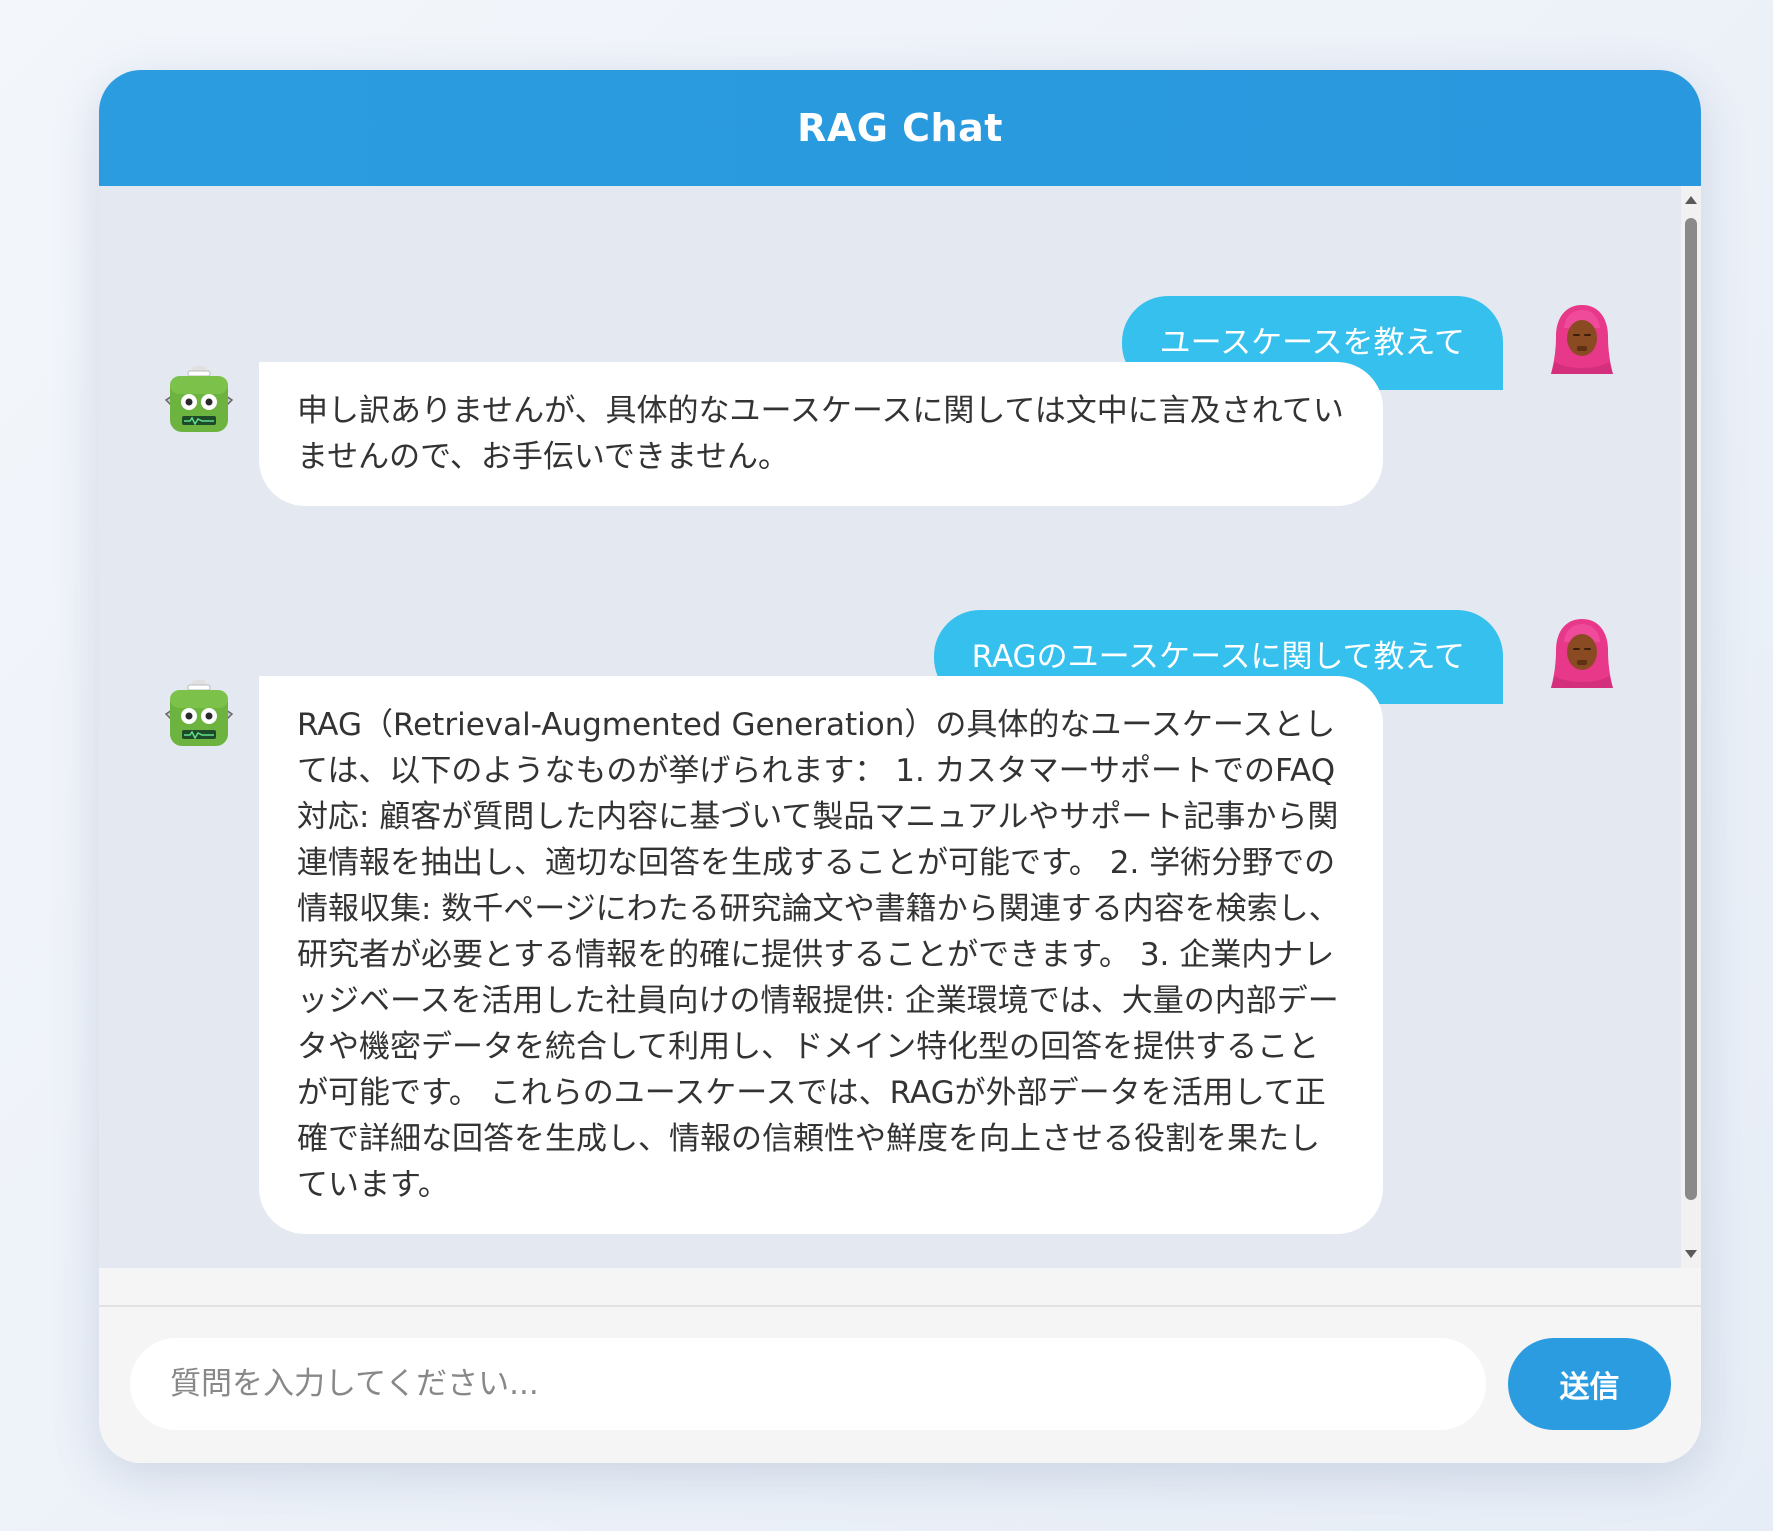 The image size is (1773, 1531). What do you see at coordinates (1691, 200) in the screenshot?
I see `scroll-up-arrow-icon` at bounding box center [1691, 200].